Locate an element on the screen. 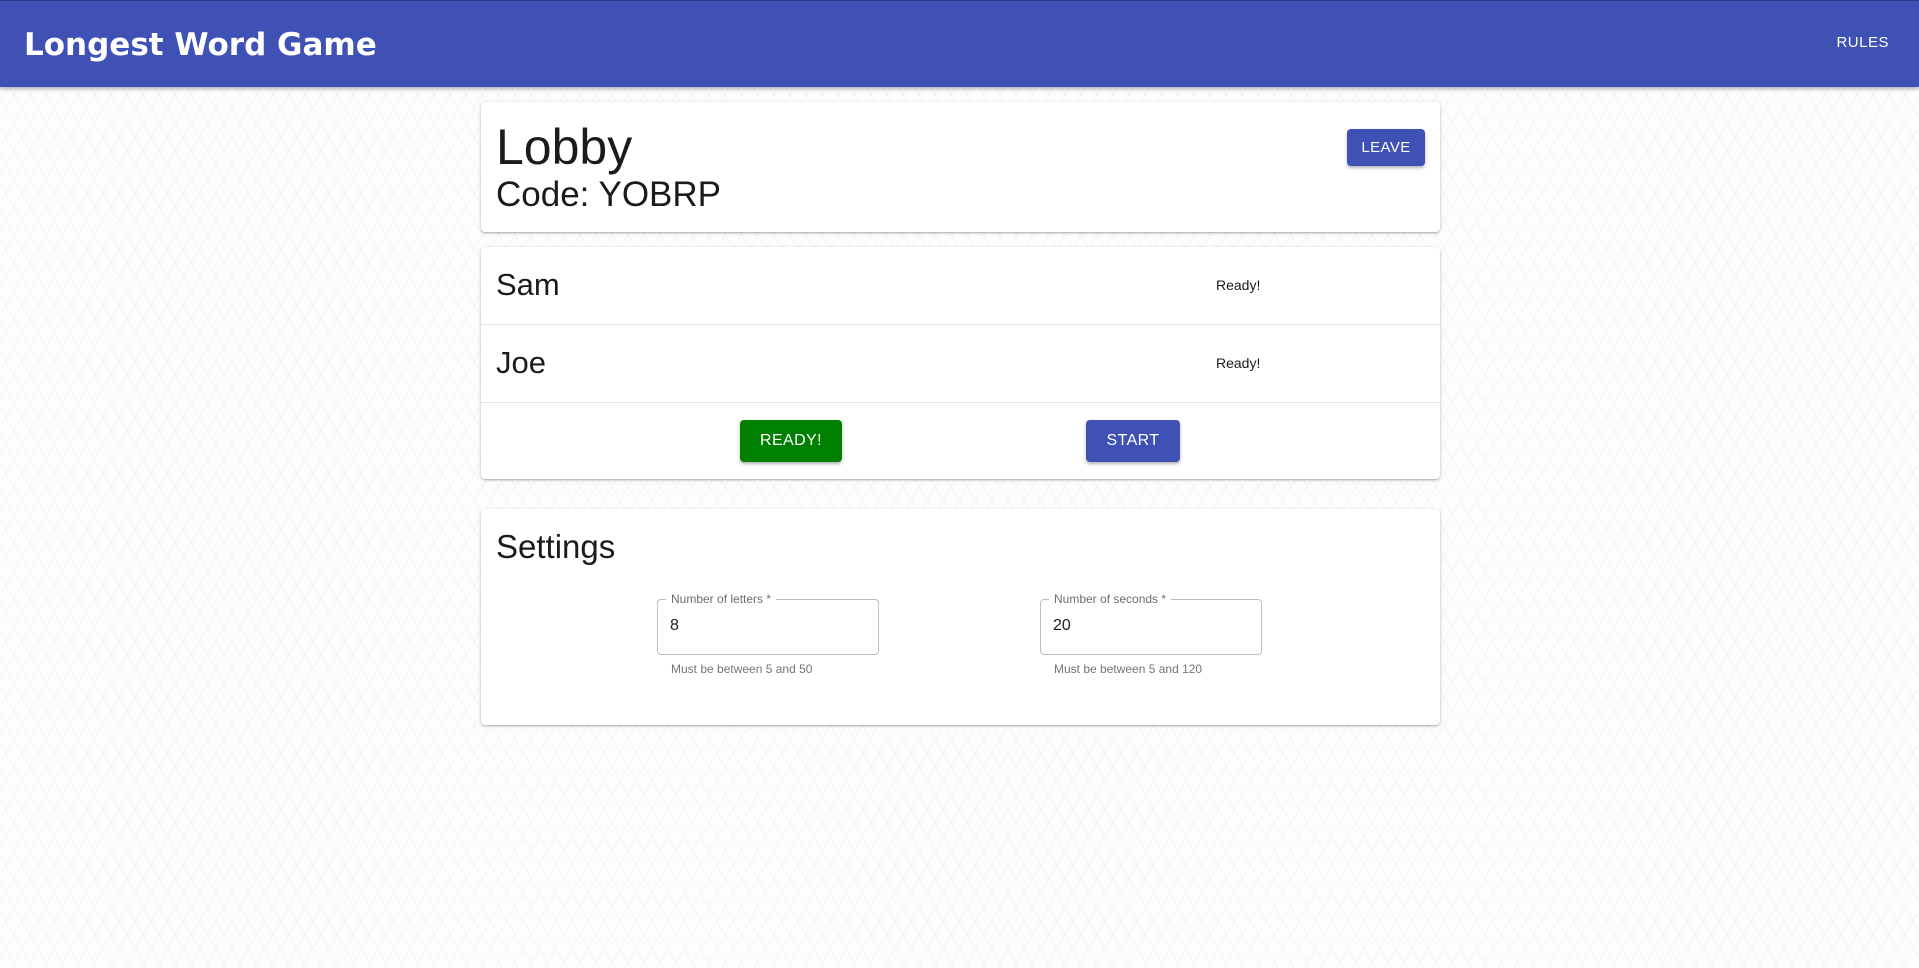 This screenshot has width=1919, height=968. letters-helper-text: Must be between 5 and 50 is located at coordinates (742, 669).